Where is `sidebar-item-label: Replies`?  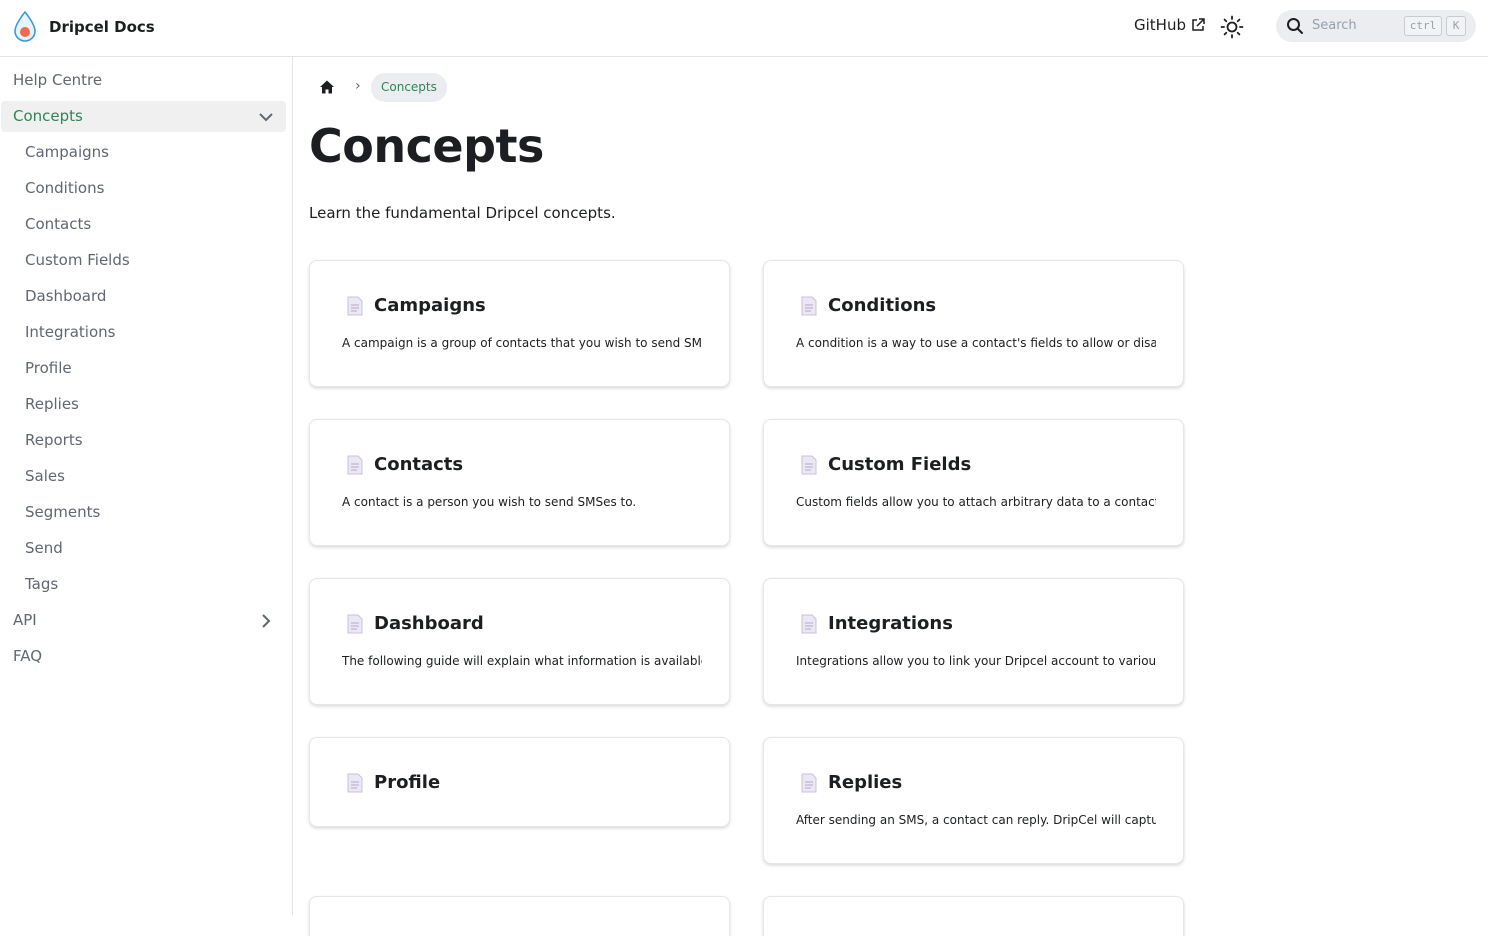
sidebar-item-label: Replies is located at coordinates (52, 404).